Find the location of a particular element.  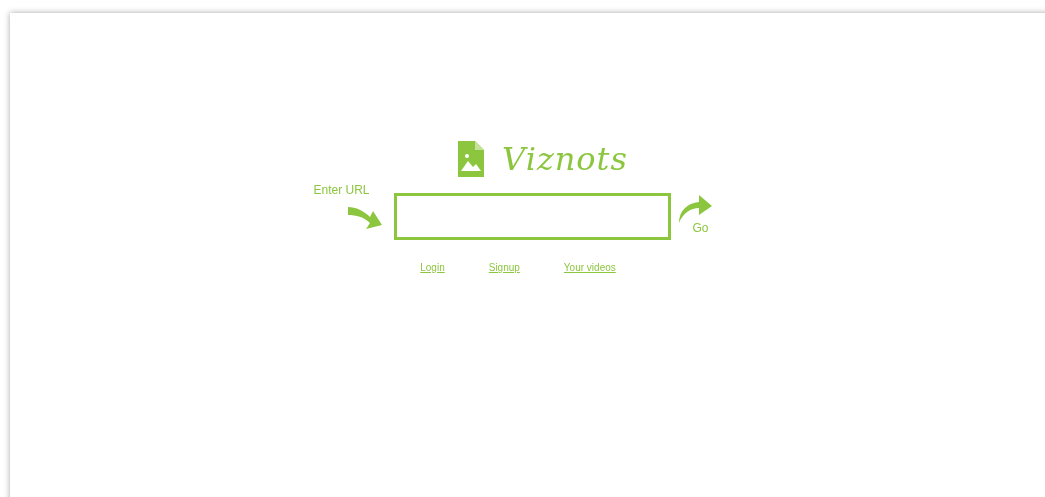

url-input-field is located at coordinates (532, 216).